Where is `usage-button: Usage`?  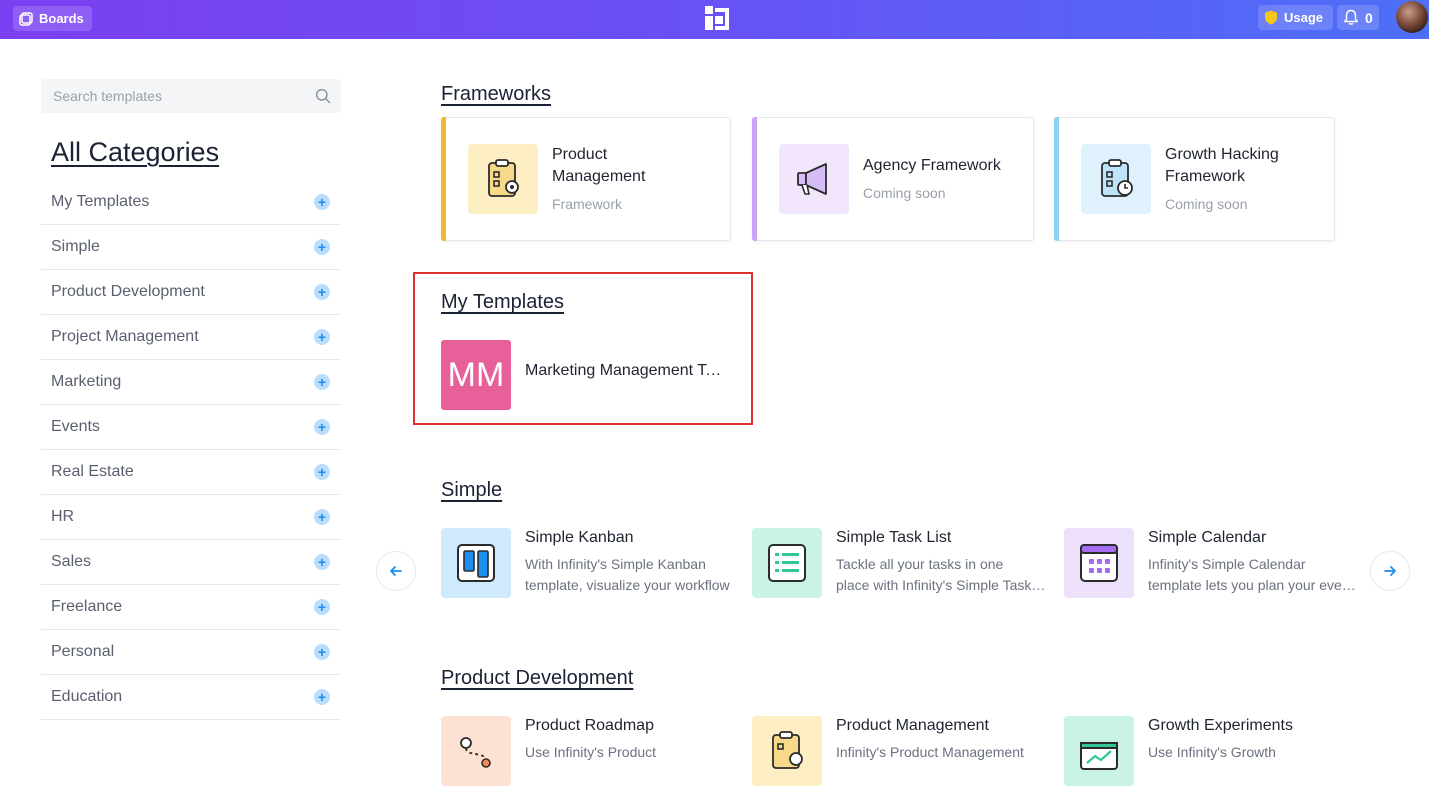 usage-button: Usage is located at coordinates (1296, 17).